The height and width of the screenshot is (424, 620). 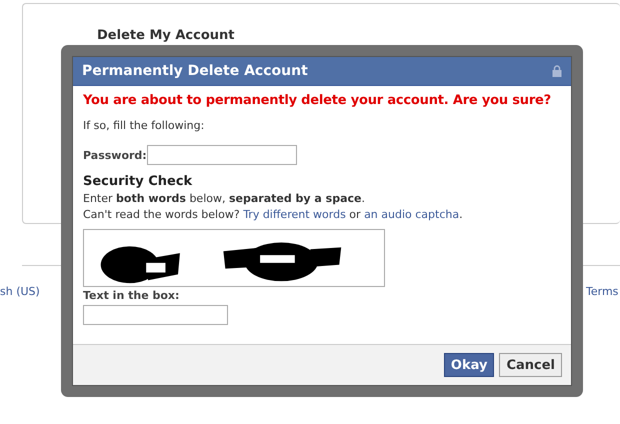 I want to click on captcha-answer-field, so click(x=155, y=315).